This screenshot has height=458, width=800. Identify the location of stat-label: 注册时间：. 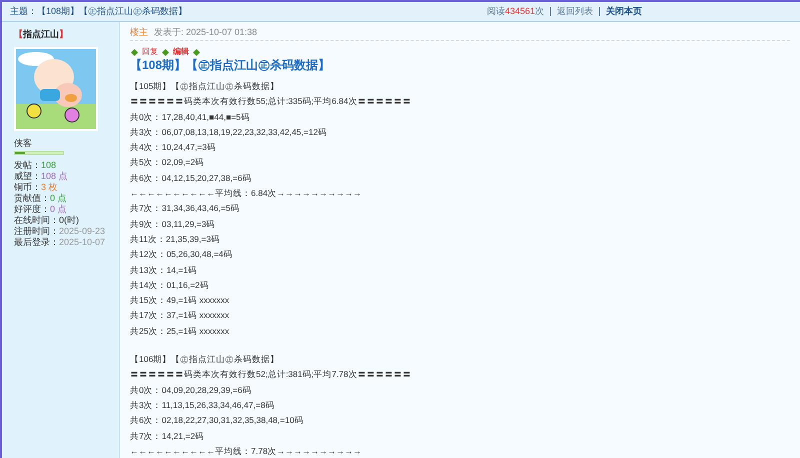
(36, 231).